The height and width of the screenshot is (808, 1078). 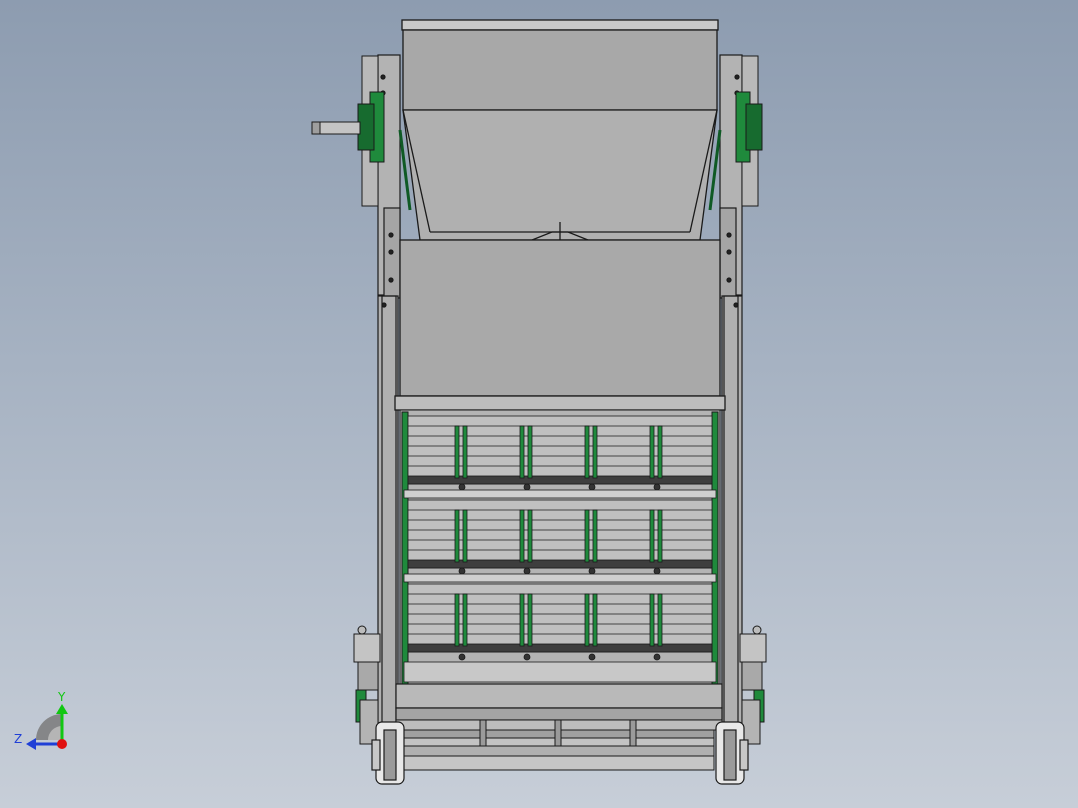 I want to click on base-frame, so click(x=559, y=745).